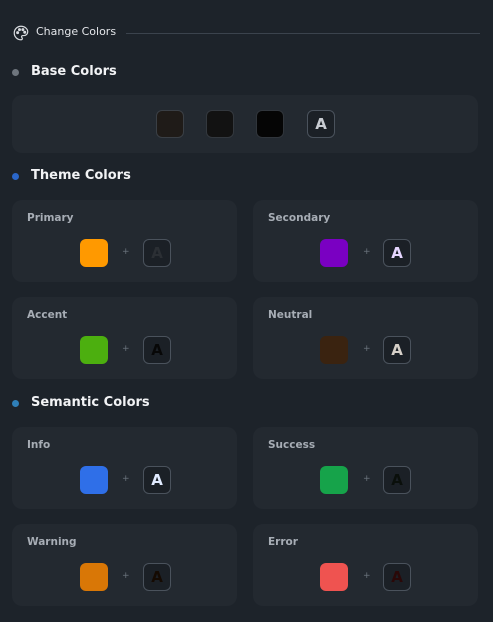  What do you see at coordinates (50, 218) in the screenshot?
I see `card-label: Primary` at bounding box center [50, 218].